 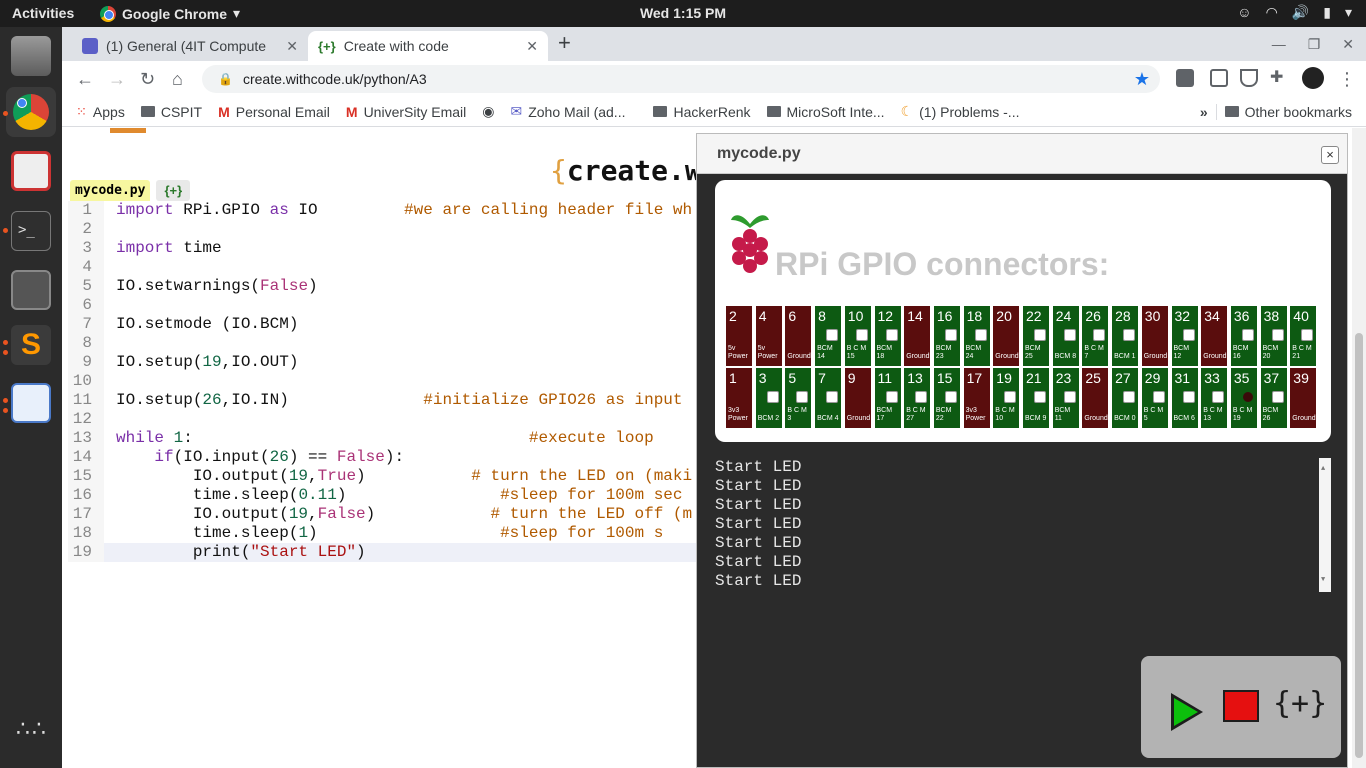 I want to click on pocket-icon, so click(x=1249, y=78).